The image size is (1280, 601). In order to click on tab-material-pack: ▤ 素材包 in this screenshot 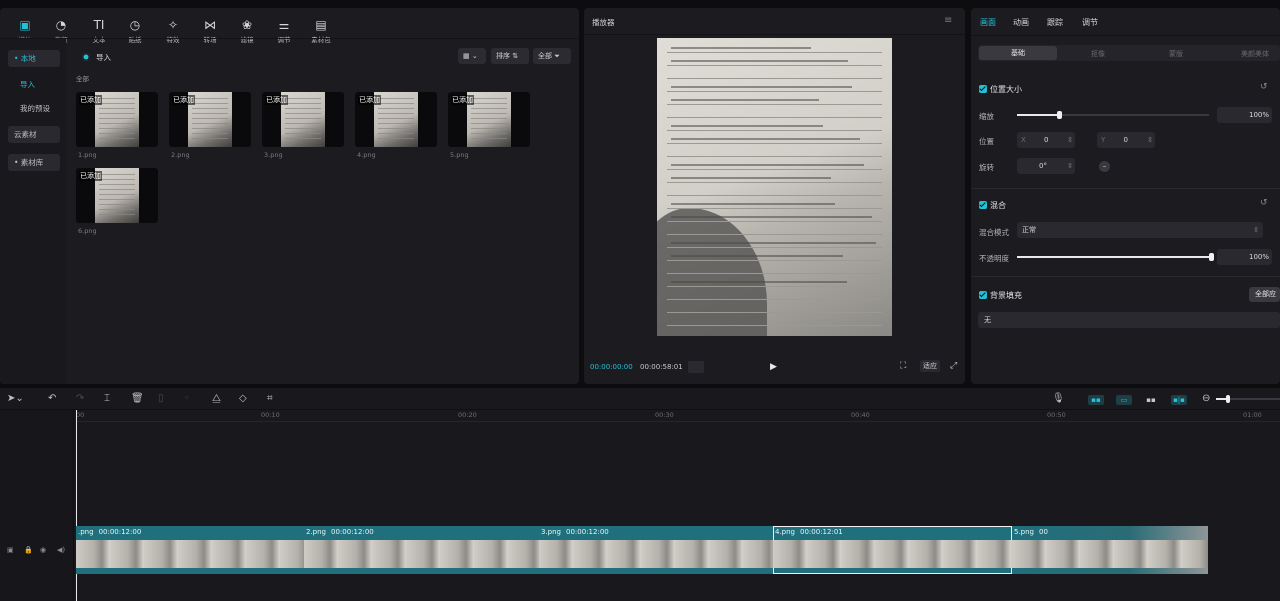, I will do `click(321, 31)`.